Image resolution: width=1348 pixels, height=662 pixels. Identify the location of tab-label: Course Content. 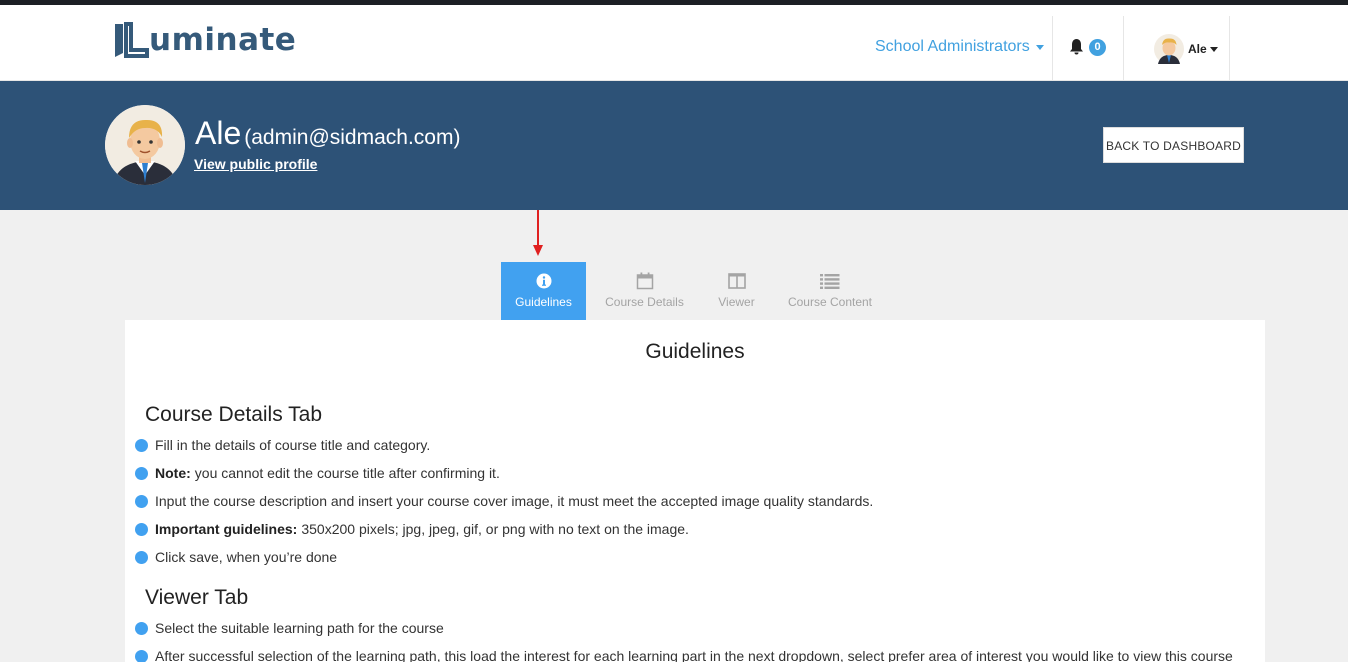
(830, 302).